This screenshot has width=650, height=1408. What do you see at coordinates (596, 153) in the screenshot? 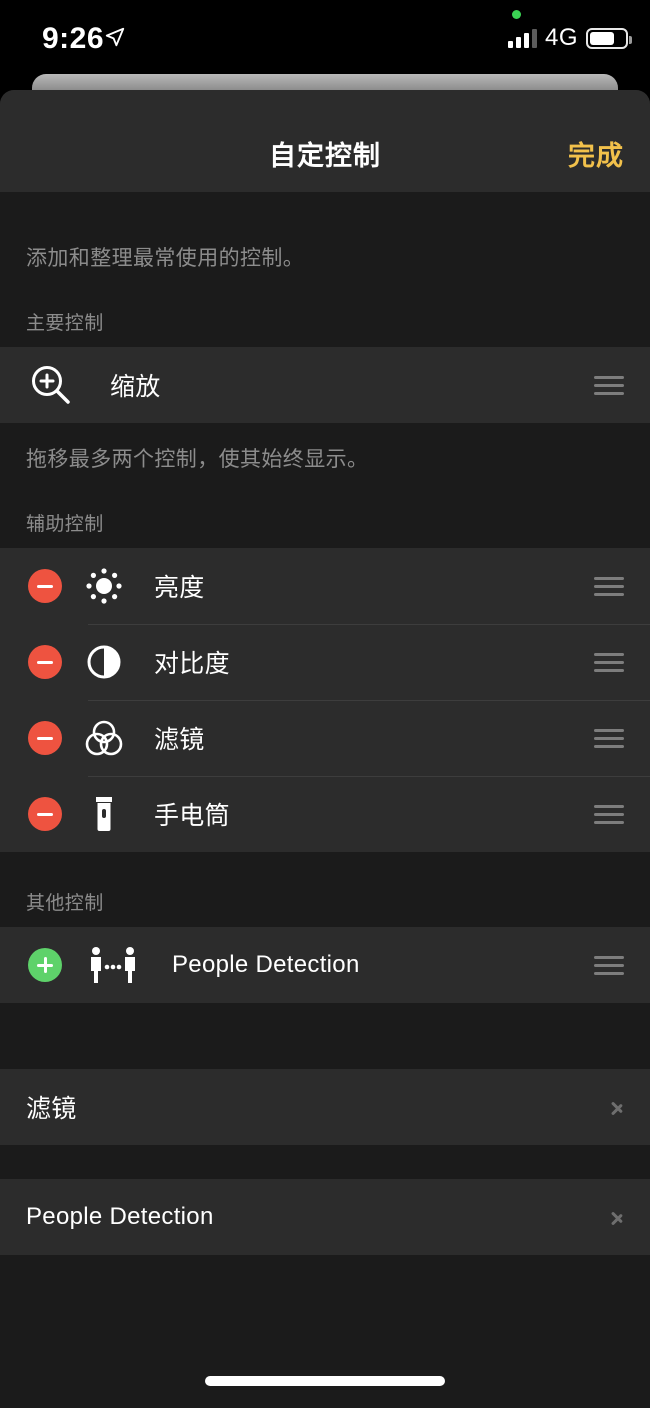
I see `done-button: 完成` at bounding box center [596, 153].